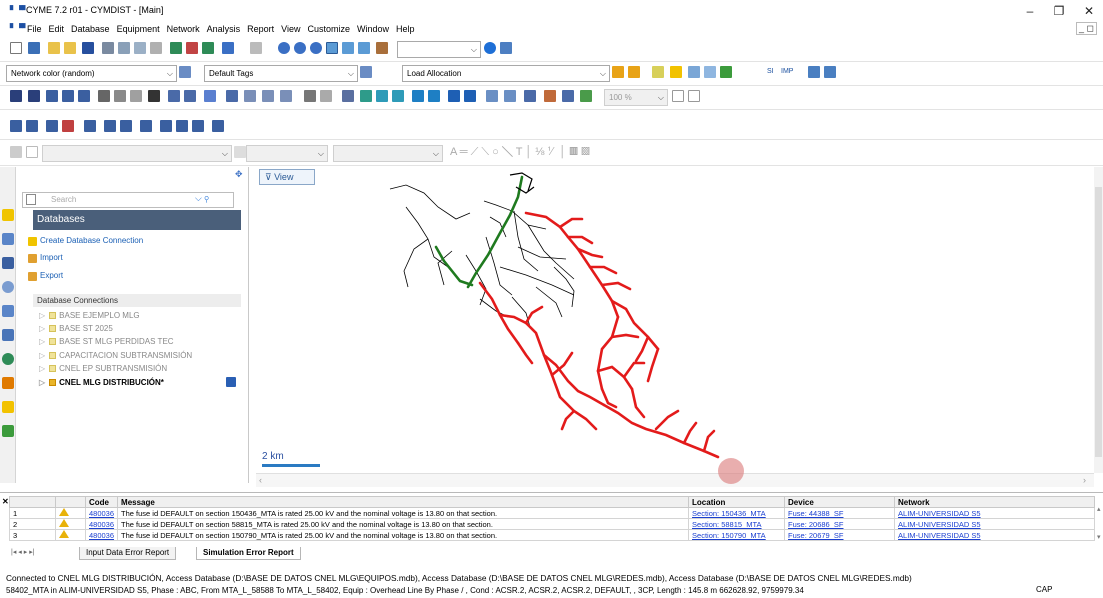 The height and width of the screenshot is (598, 1103). I want to click on fuse-icon, so click(182, 126).